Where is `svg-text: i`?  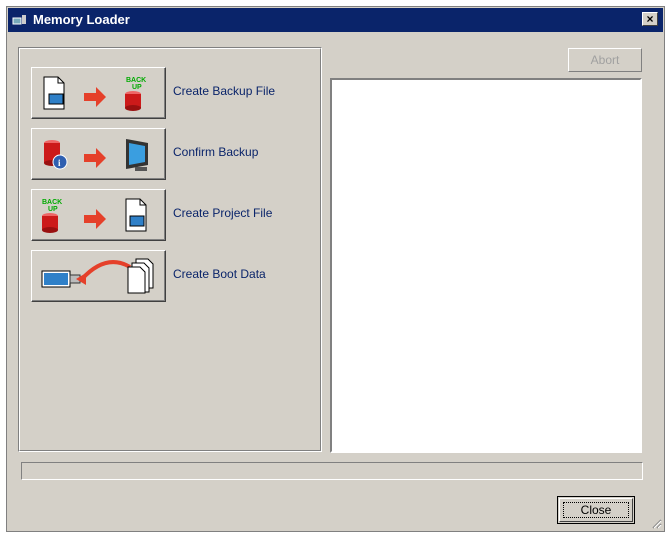 svg-text: i is located at coordinates (59, 163).